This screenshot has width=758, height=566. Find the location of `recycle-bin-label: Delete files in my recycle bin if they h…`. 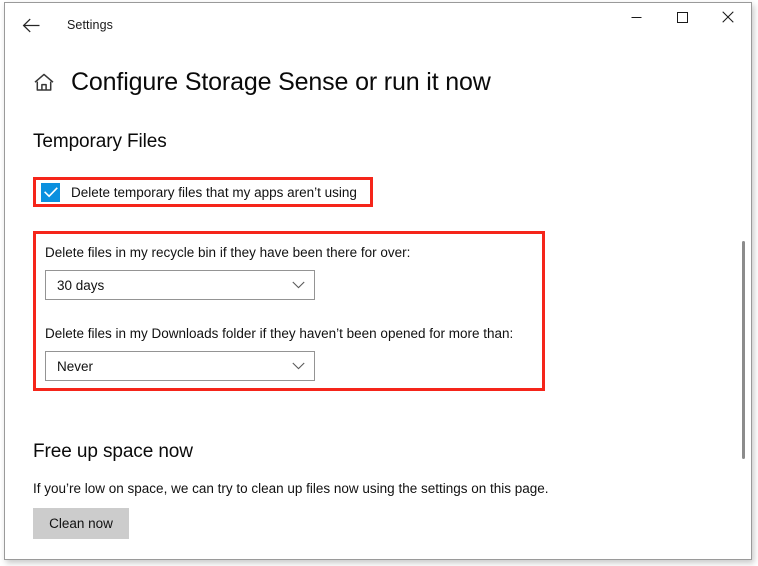

recycle-bin-label: Delete files in my recycle bin if they h… is located at coordinates (228, 252).